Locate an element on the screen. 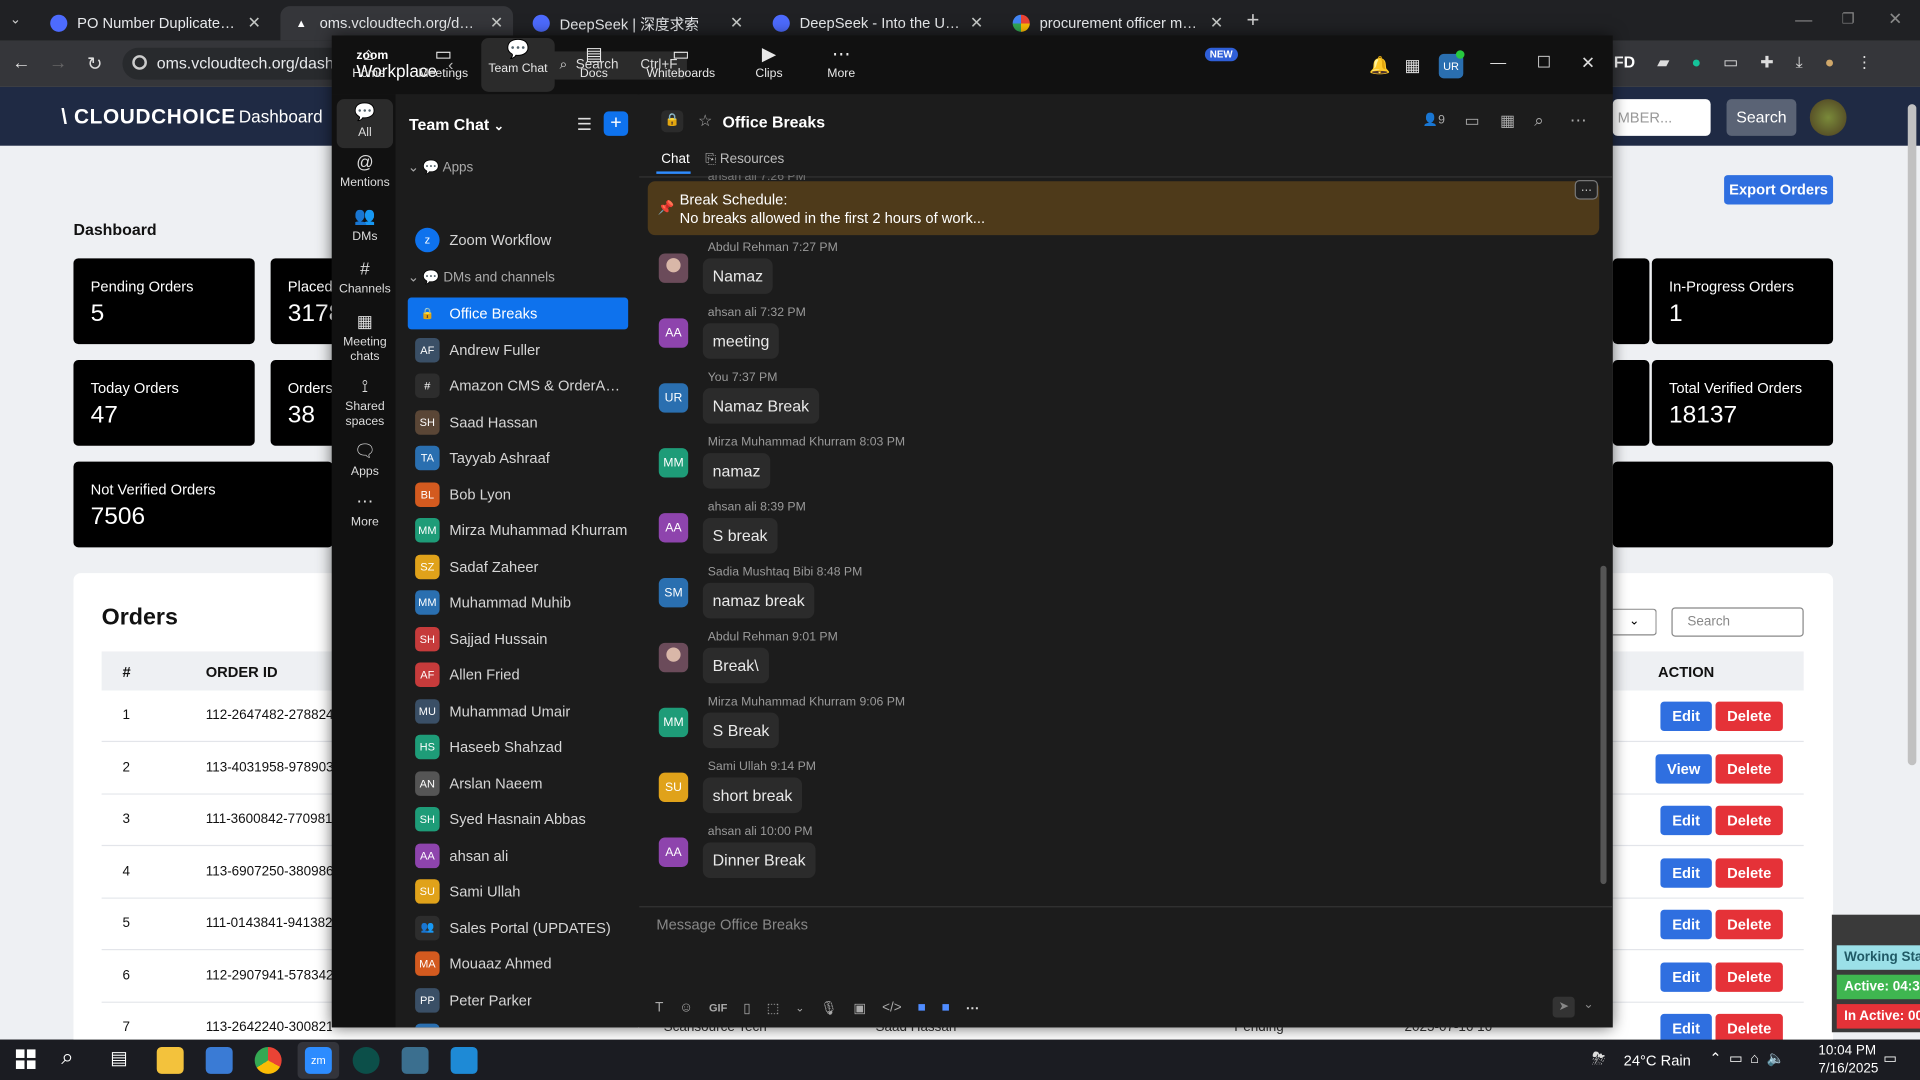 Image resolution: width=1920 pixels, height=1080 pixels. chat-message: AA ahsan ali 8:39 PM S break is located at coordinates (1111, 531).